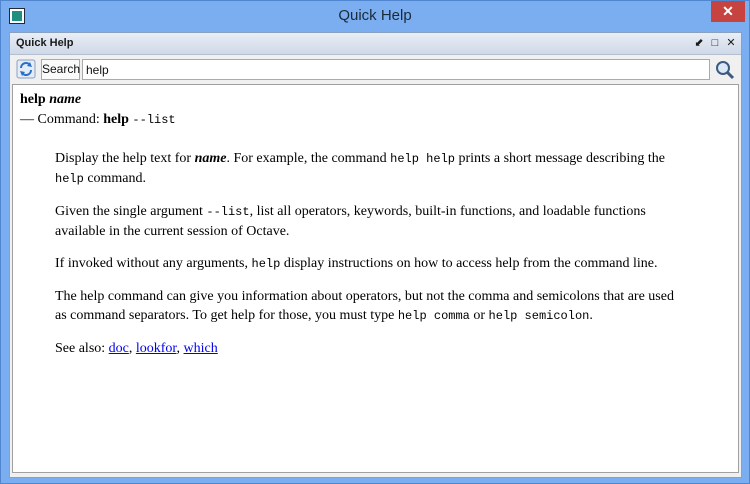 The image size is (750, 484). I want to click on search-label: Search, so click(60, 69).